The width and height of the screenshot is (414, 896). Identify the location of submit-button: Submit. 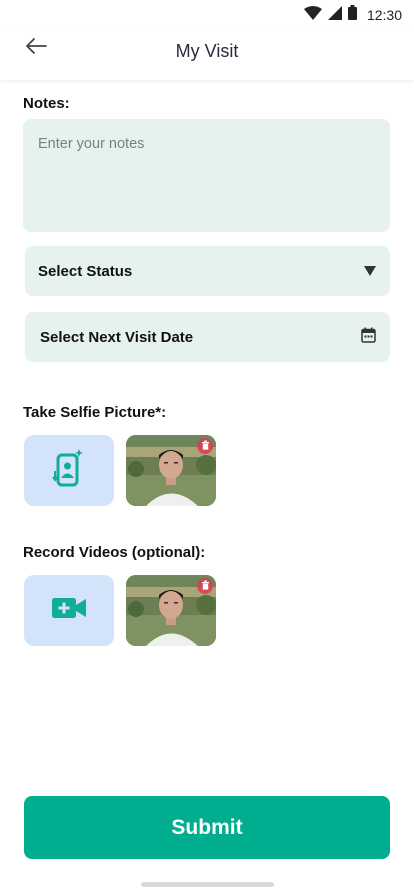
(207, 827).